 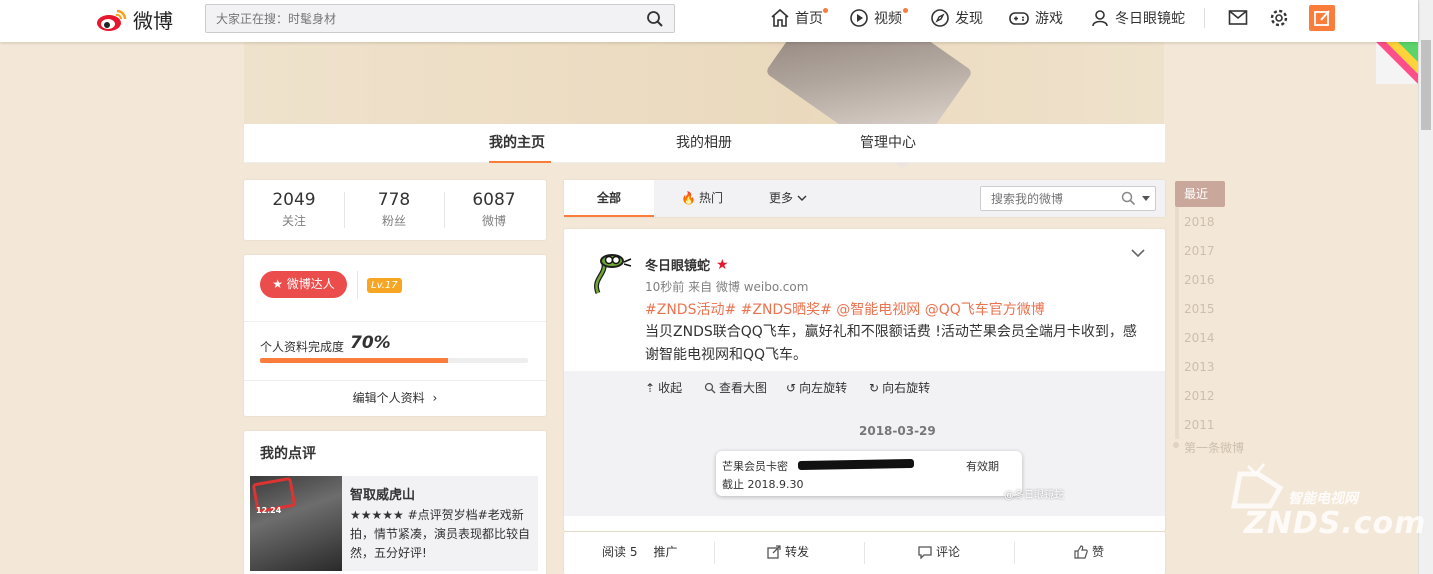 I want to click on tab-my-home: 我的主页, so click(x=520, y=143).